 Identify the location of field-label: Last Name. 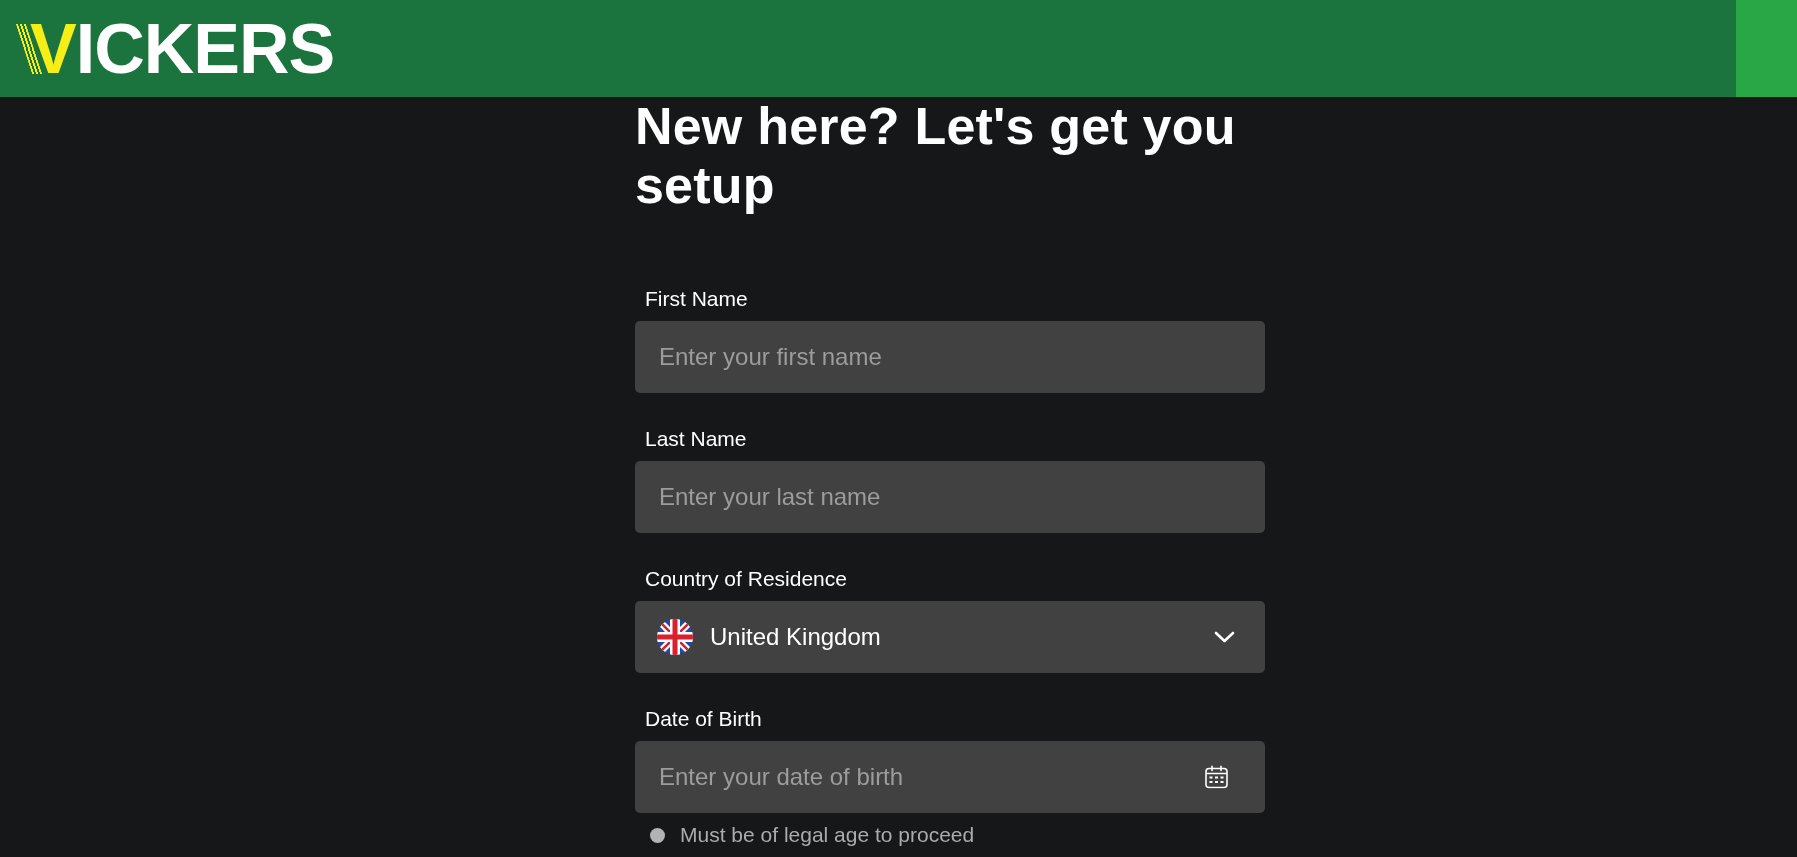
(696, 439).